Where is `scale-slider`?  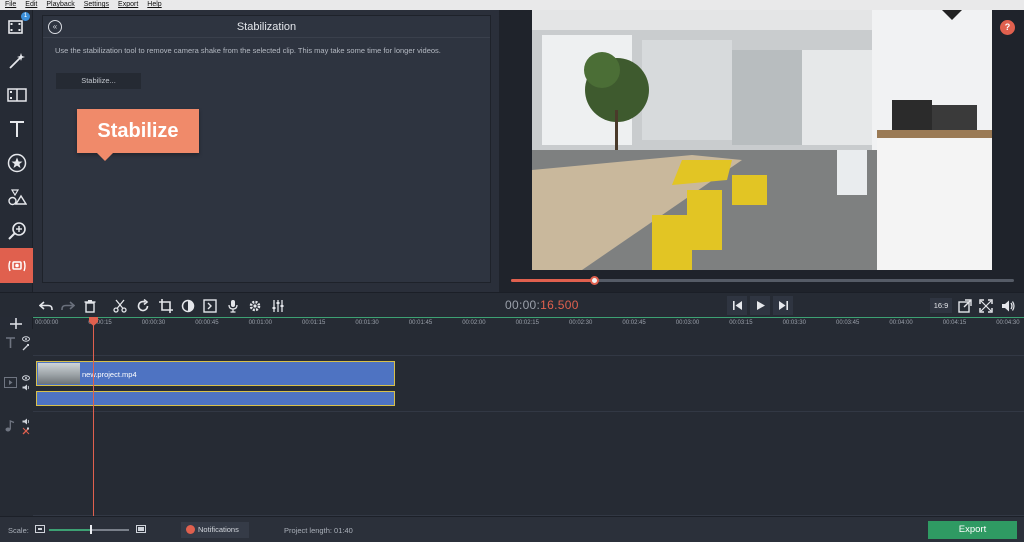
scale-slider is located at coordinates (89, 529).